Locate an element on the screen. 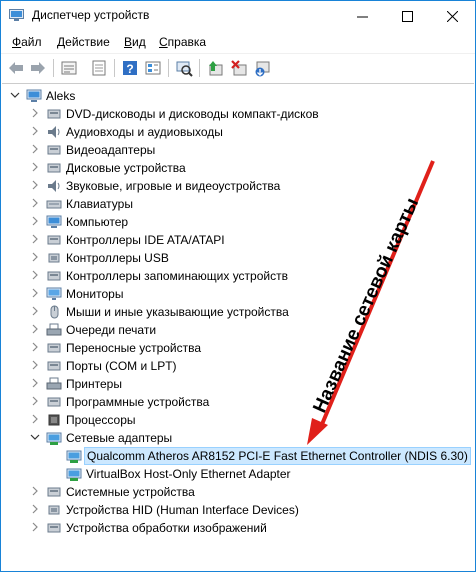  annotation-overlay: Название сетевой карты is located at coordinates (371, 302).